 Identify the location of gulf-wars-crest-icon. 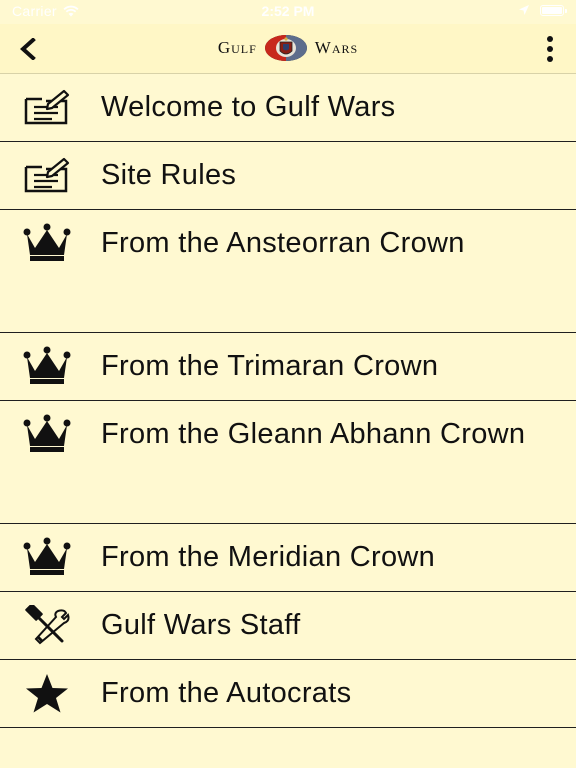
(286, 48).